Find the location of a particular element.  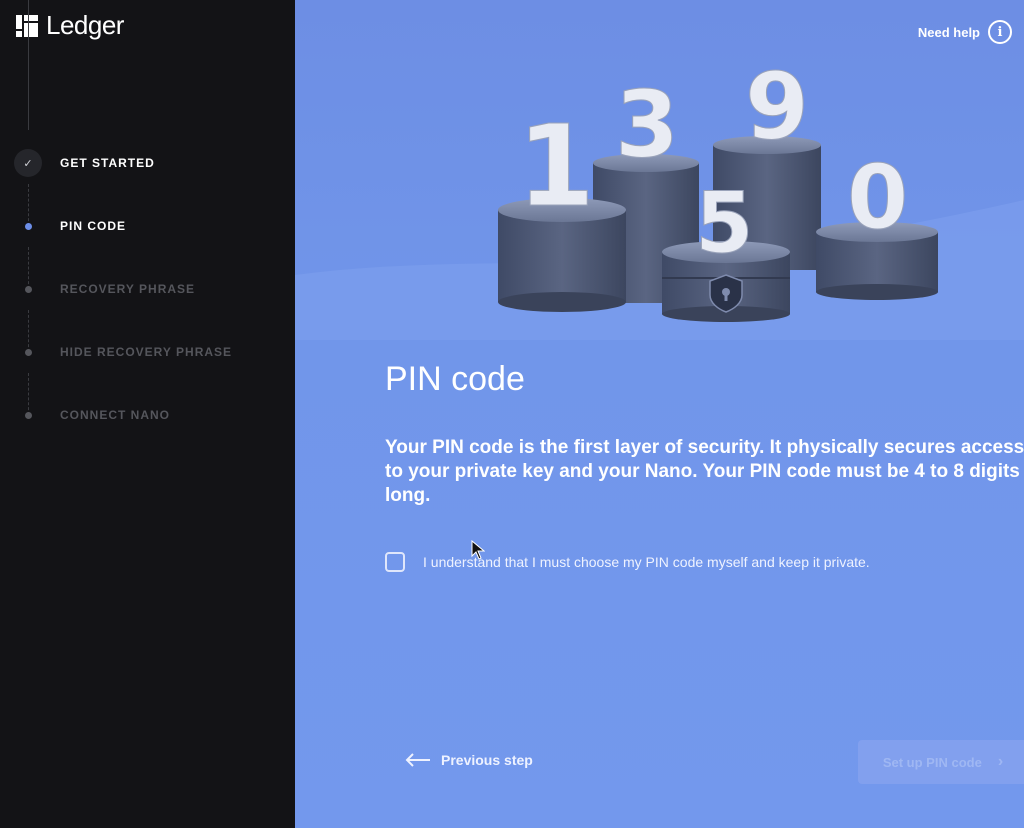

ledger-logo-icon is located at coordinates (27, 25).